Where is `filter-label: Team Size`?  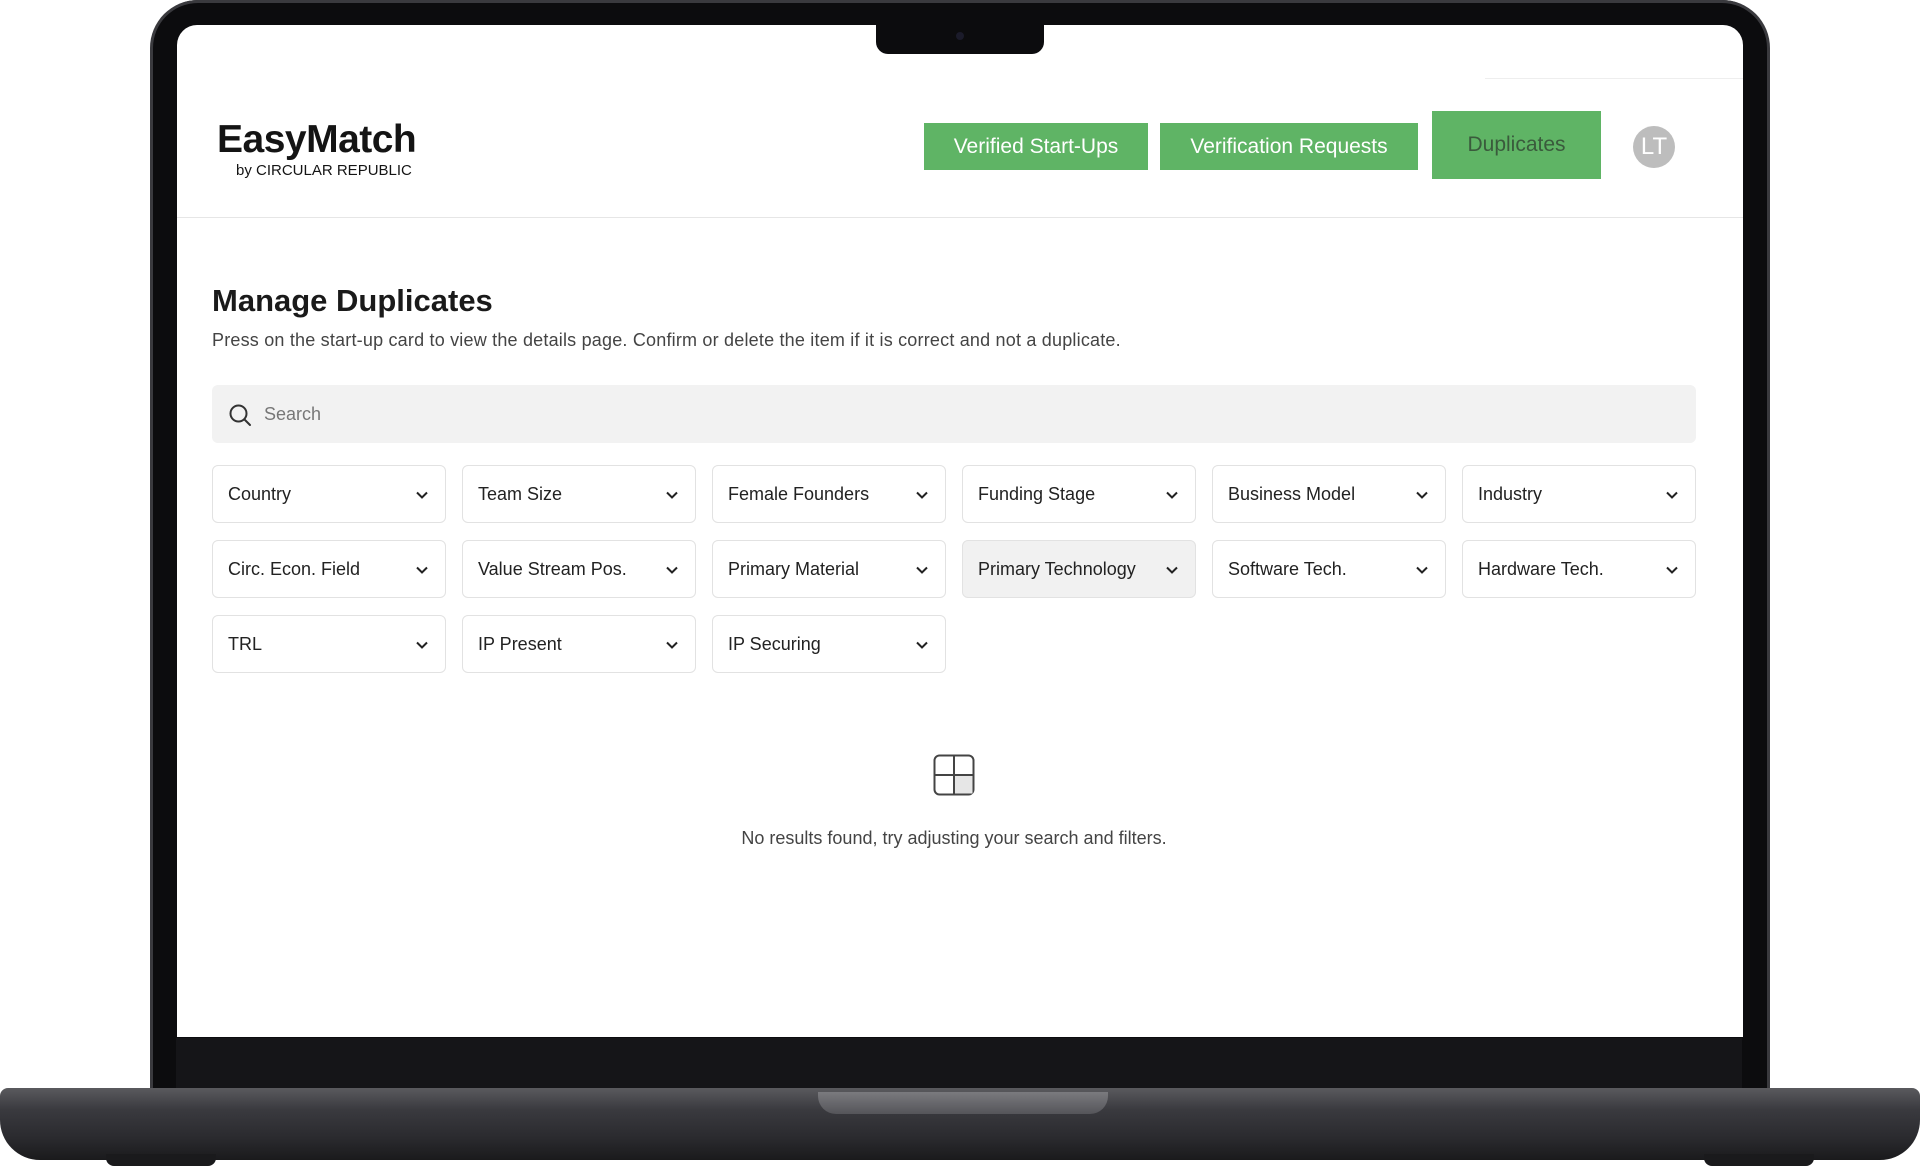
filter-label: Team Size is located at coordinates (520, 493).